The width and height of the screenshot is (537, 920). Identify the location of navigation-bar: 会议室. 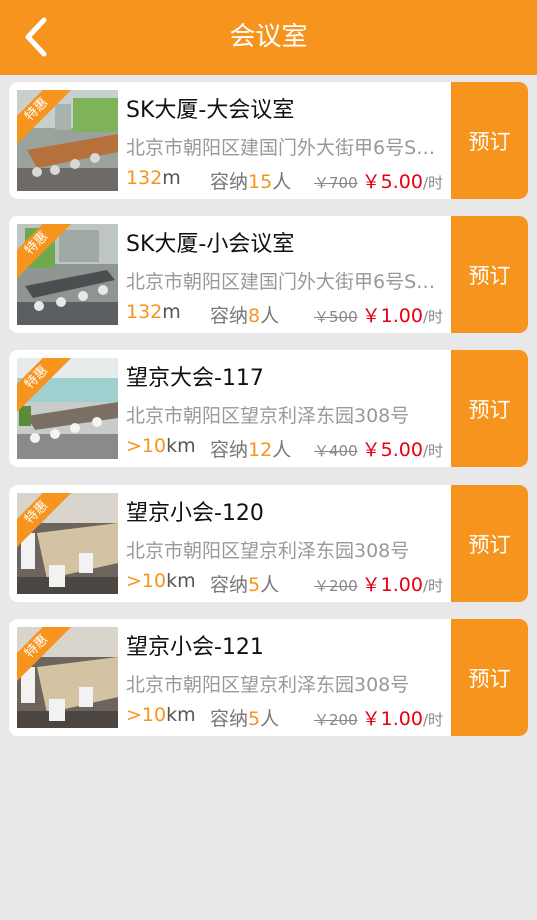
(268, 37).